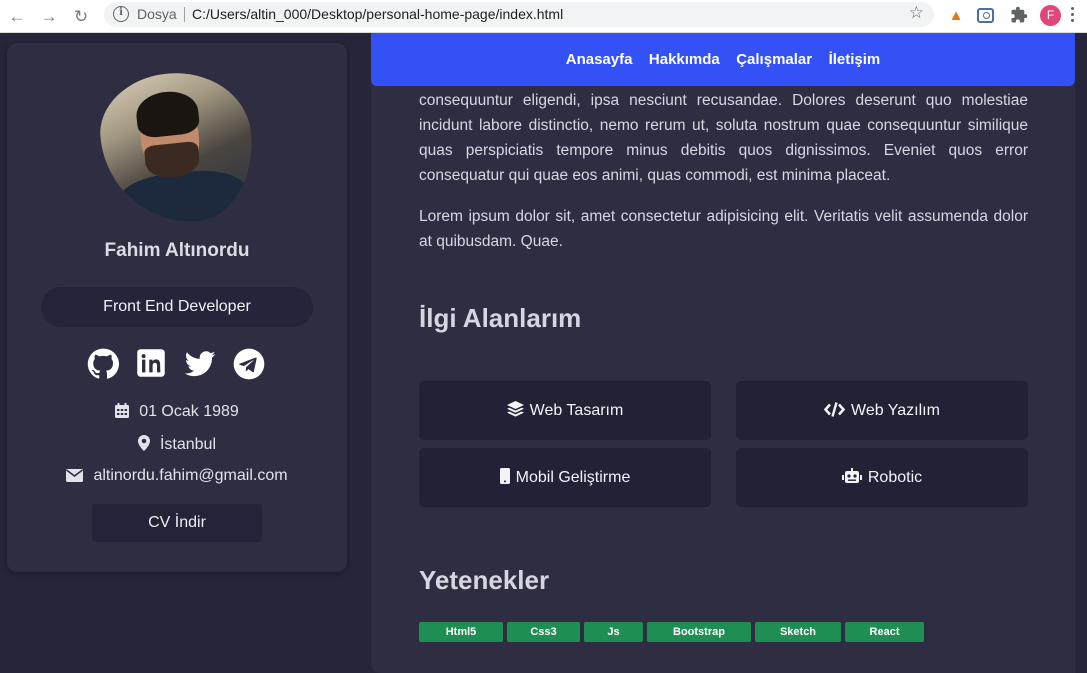 This screenshot has height=673, width=1087. What do you see at coordinates (177, 148) in the screenshot?
I see `profile-photo` at bounding box center [177, 148].